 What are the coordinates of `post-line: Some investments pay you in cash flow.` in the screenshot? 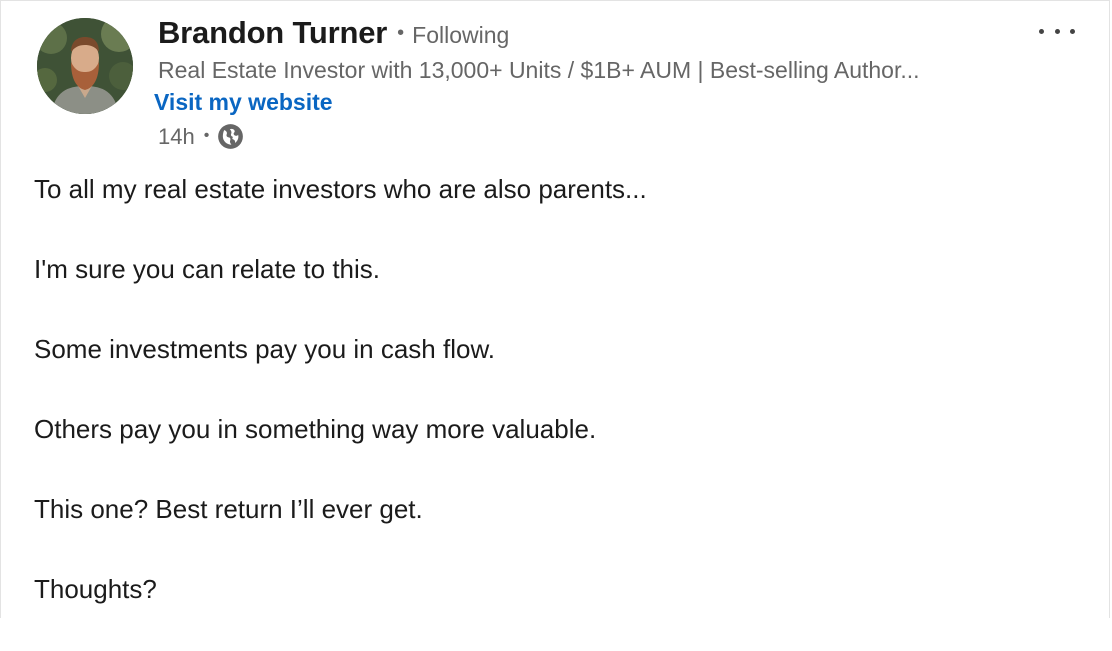 It's located at (265, 349).